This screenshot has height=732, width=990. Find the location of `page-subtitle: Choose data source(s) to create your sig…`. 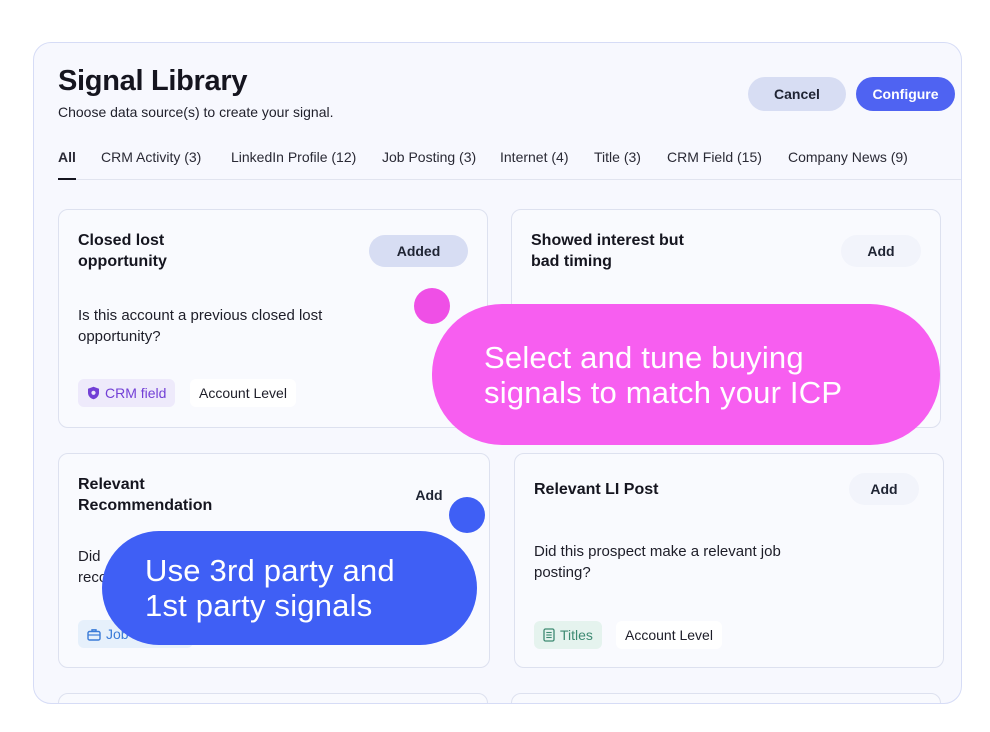

page-subtitle: Choose data source(s) to create your sig… is located at coordinates (196, 112).